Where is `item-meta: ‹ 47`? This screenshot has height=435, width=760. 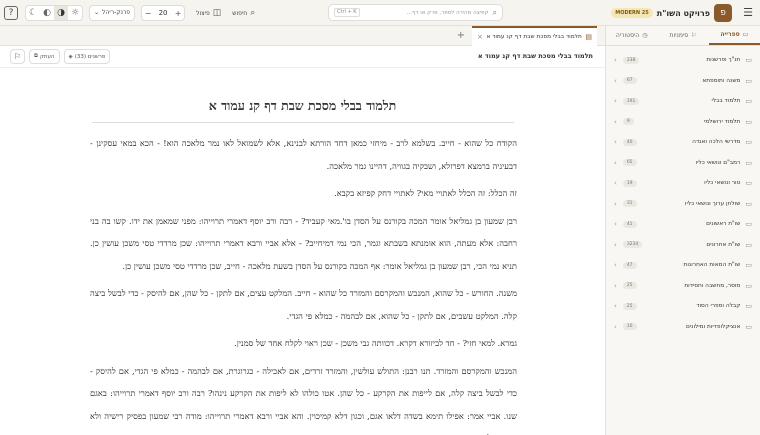
item-meta: ‹ 47 is located at coordinates (625, 265).